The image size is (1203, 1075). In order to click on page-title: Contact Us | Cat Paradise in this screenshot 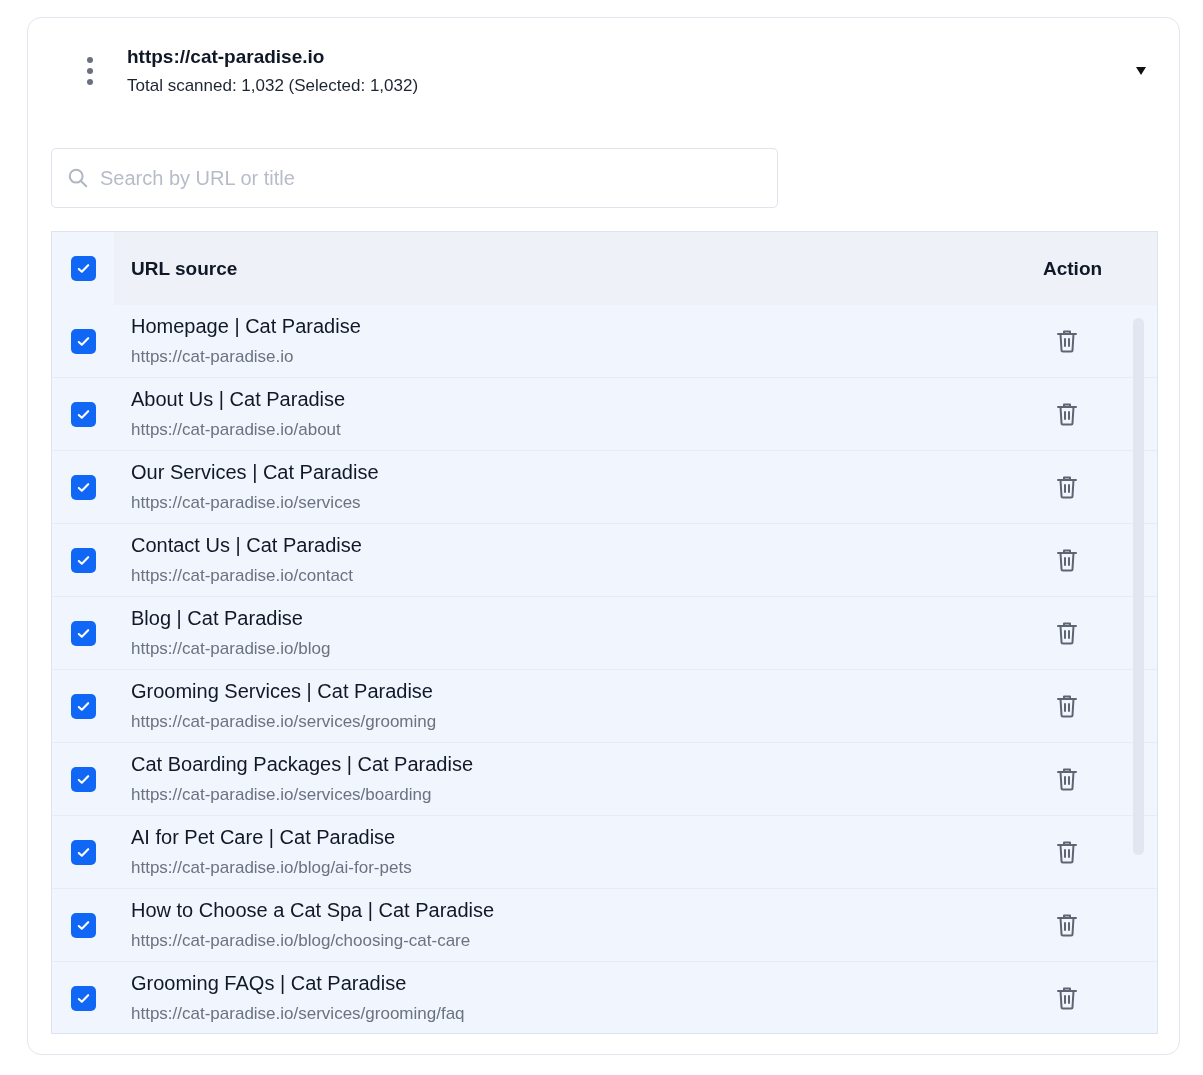, I will do `click(247, 545)`.